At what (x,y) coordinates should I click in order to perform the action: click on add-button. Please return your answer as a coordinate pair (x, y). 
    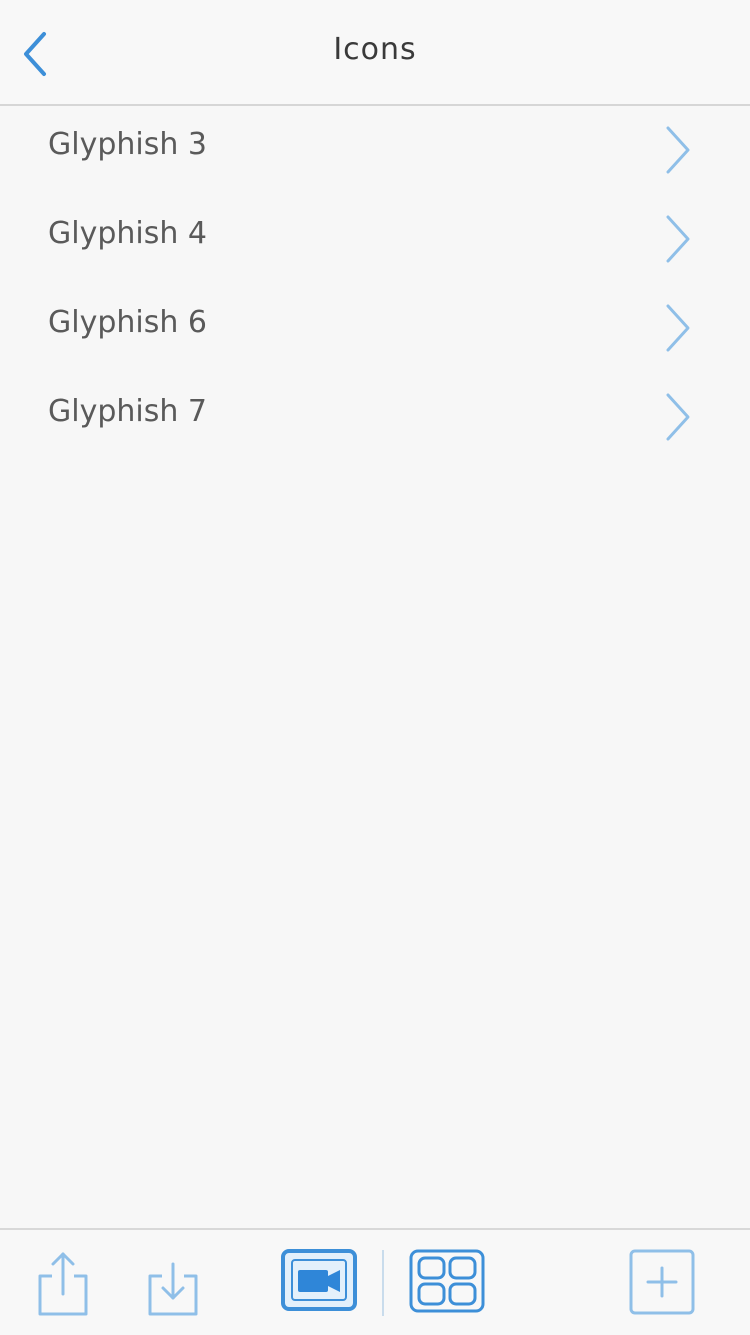
    Looking at the image, I should click on (662, 1284).